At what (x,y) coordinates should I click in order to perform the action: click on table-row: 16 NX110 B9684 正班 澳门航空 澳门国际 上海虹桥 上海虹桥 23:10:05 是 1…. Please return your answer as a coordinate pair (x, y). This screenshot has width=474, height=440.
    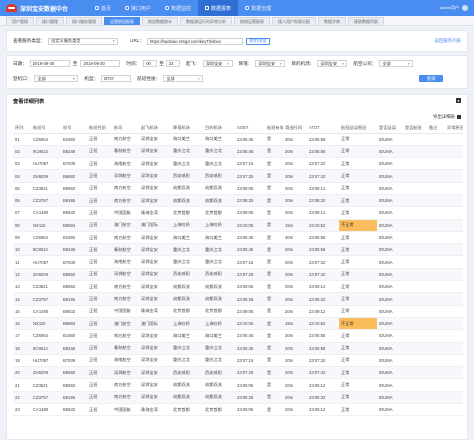
    Looking at the image, I should click on (238, 324).